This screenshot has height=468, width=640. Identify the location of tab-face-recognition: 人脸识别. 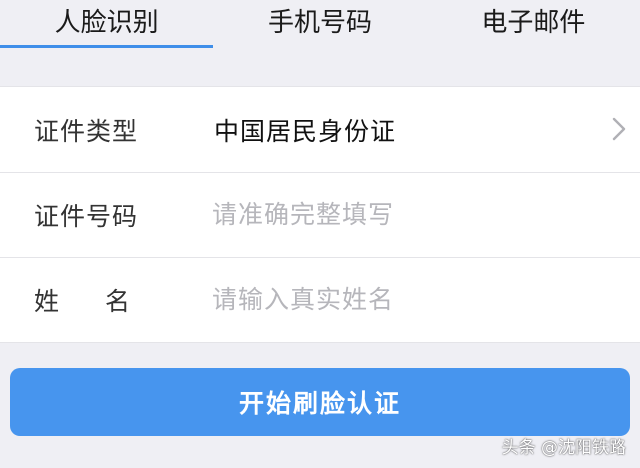
(107, 24).